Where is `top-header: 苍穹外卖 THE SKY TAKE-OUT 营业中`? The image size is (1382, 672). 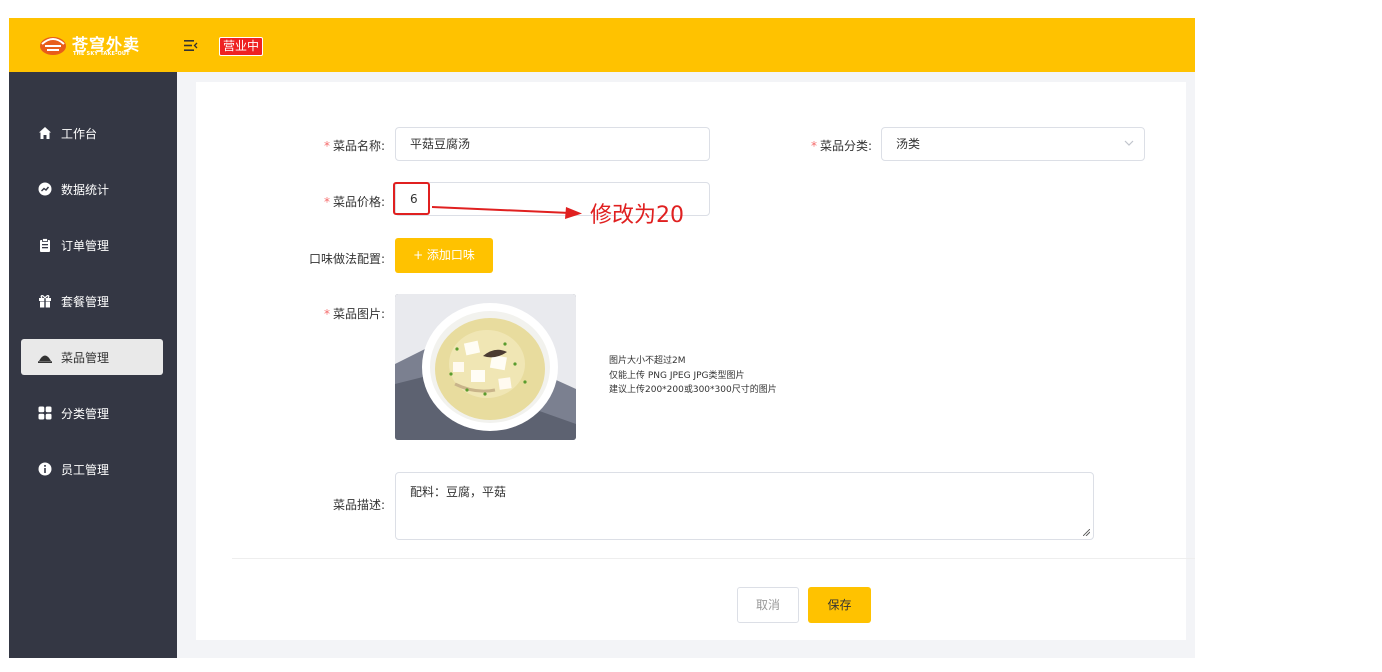
top-header: 苍穹外卖 THE SKY TAKE-OUT 营业中 is located at coordinates (602, 45).